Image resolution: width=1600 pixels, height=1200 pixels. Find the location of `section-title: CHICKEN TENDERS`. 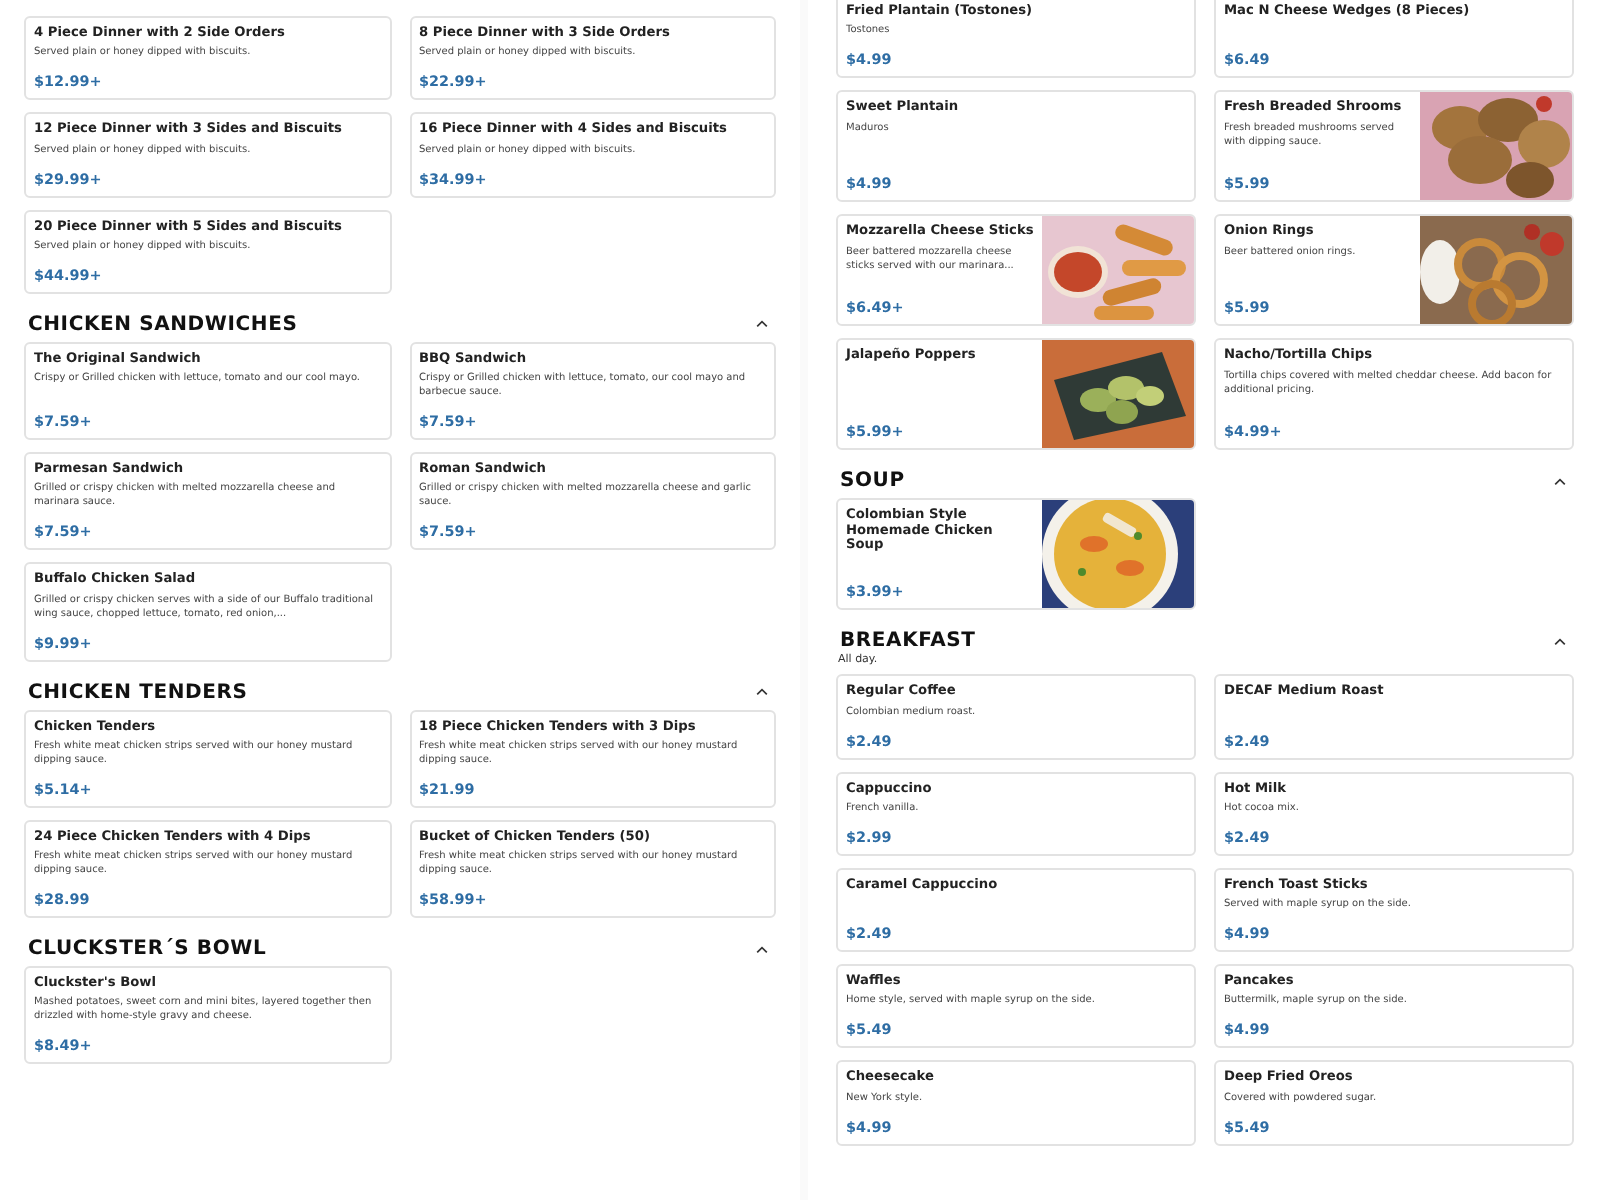

section-title: CHICKEN TENDERS is located at coordinates (138, 692).